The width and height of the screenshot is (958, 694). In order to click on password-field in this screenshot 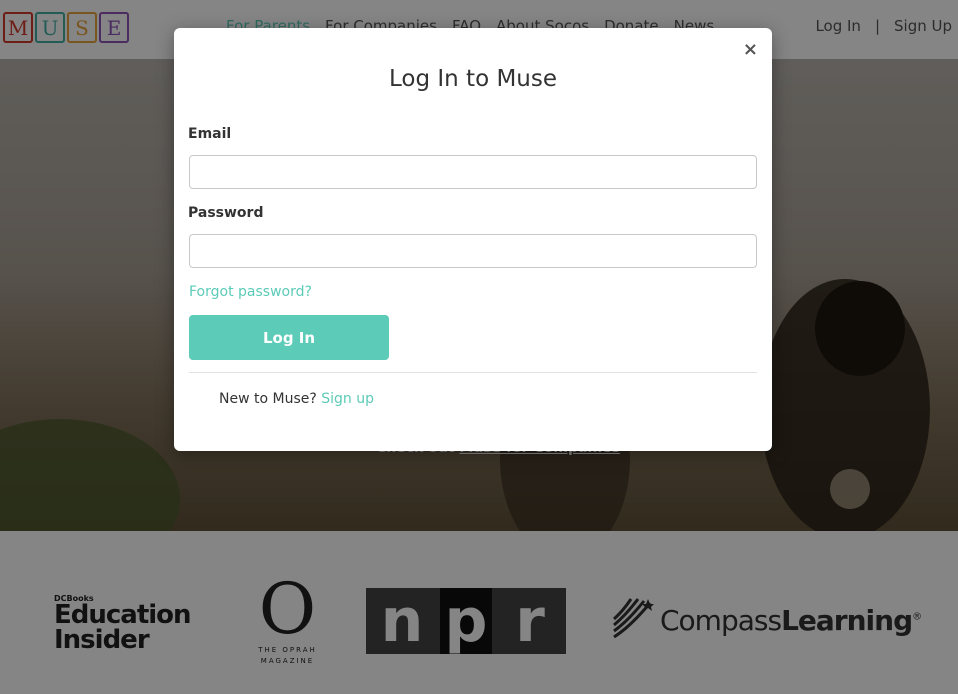, I will do `click(473, 251)`.